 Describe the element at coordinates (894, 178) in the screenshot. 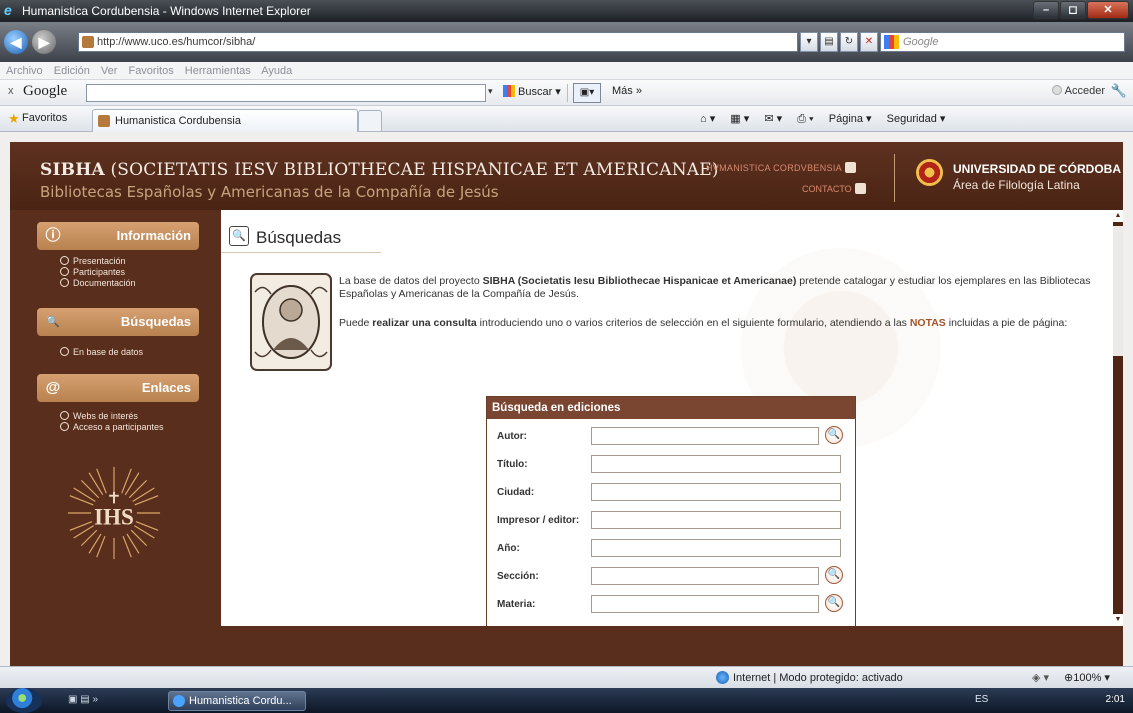

I see `header-divider` at that location.